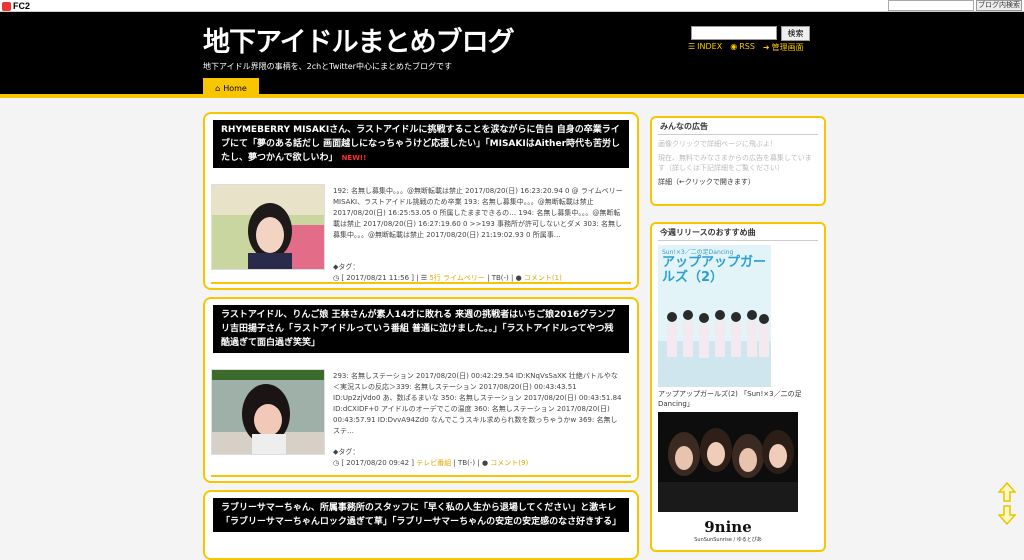 This screenshot has height=560, width=1024. I want to click on home-icon: ⌂, so click(218, 88).